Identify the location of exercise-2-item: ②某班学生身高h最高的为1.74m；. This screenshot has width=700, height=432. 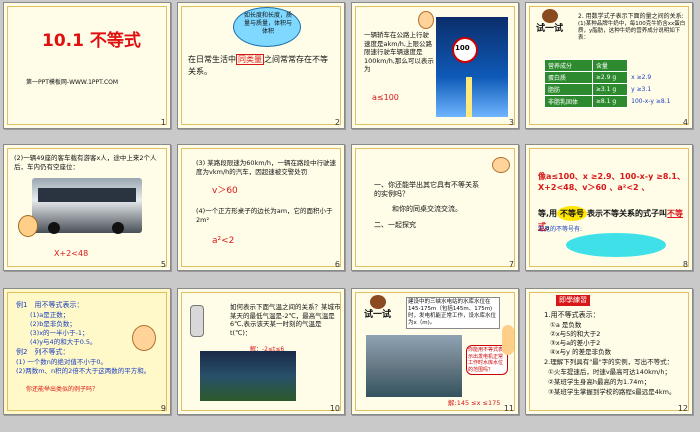
(599, 382).